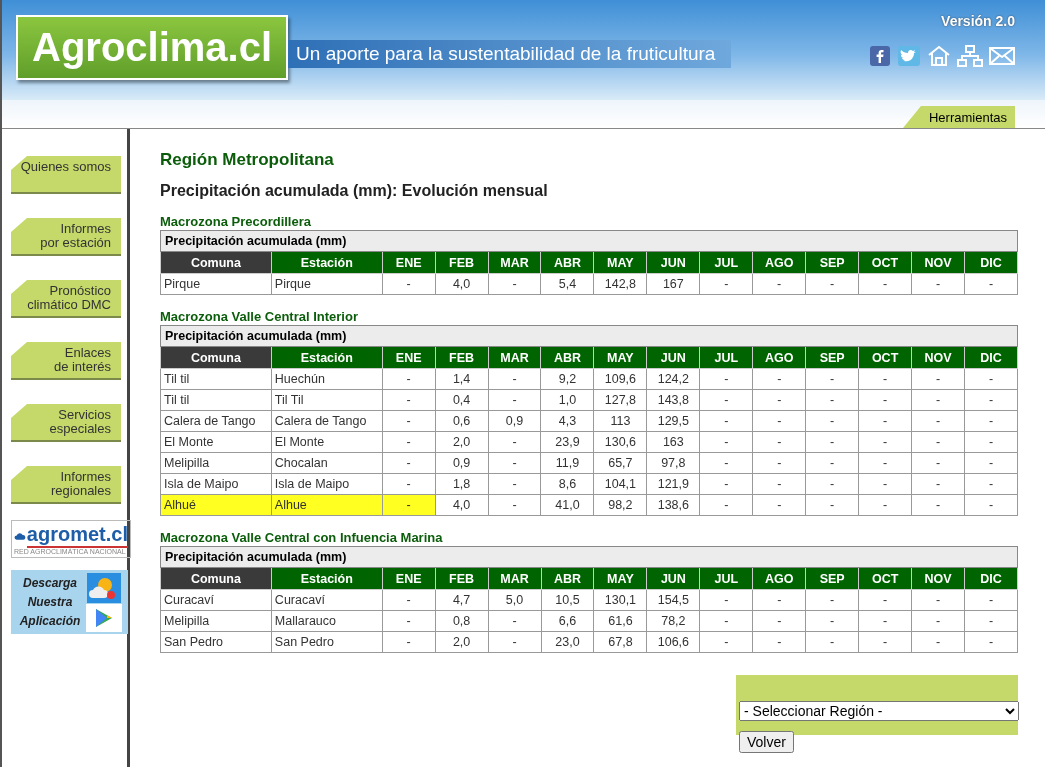  What do you see at coordinates (66, 175) in the screenshot?
I see `sidebar-link: Quienes somos` at bounding box center [66, 175].